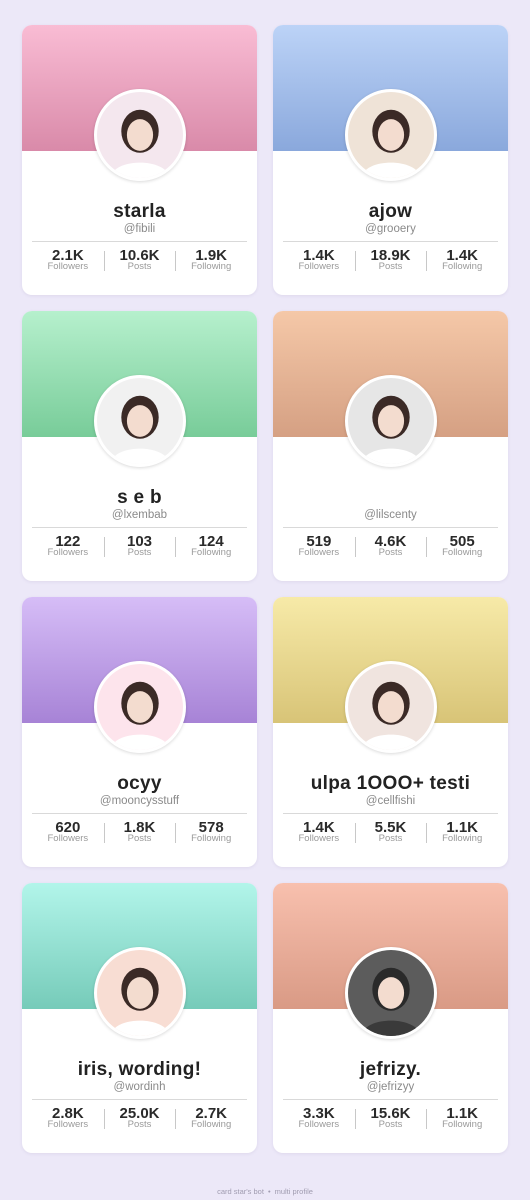  Describe the element at coordinates (390, 1069) in the screenshot. I see `profile-name: jefrizy.` at that location.